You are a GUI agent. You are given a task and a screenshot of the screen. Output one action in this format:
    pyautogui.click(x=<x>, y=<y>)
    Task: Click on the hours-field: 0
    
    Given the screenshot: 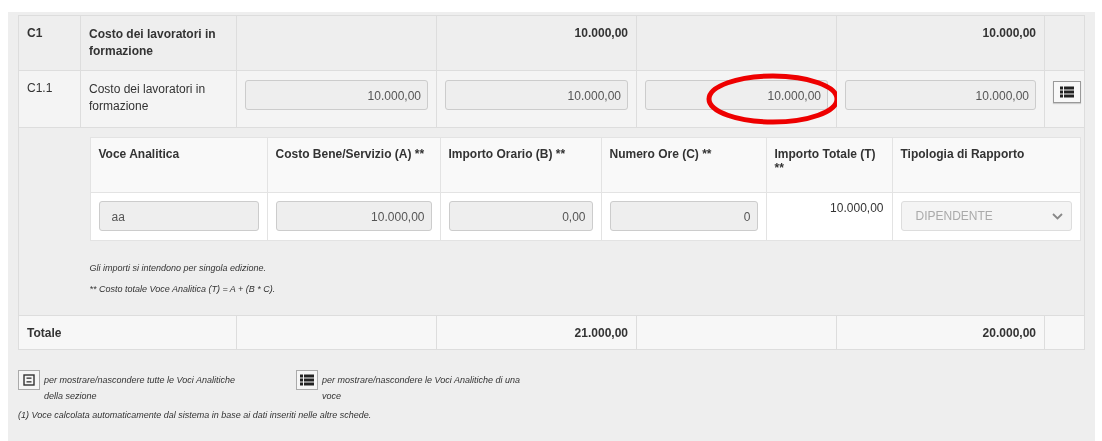 What is the action you would take?
    pyautogui.click(x=683, y=216)
    